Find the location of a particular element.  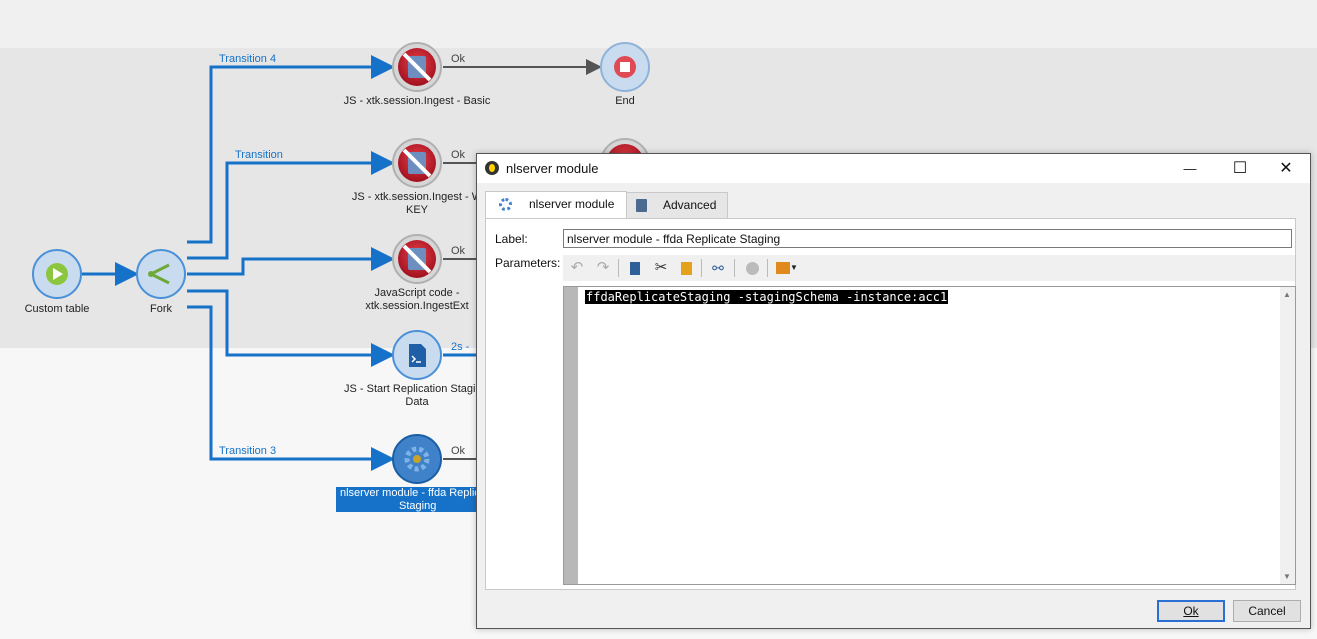

ok-label-4: Ok is located at coordinates (458, 451).